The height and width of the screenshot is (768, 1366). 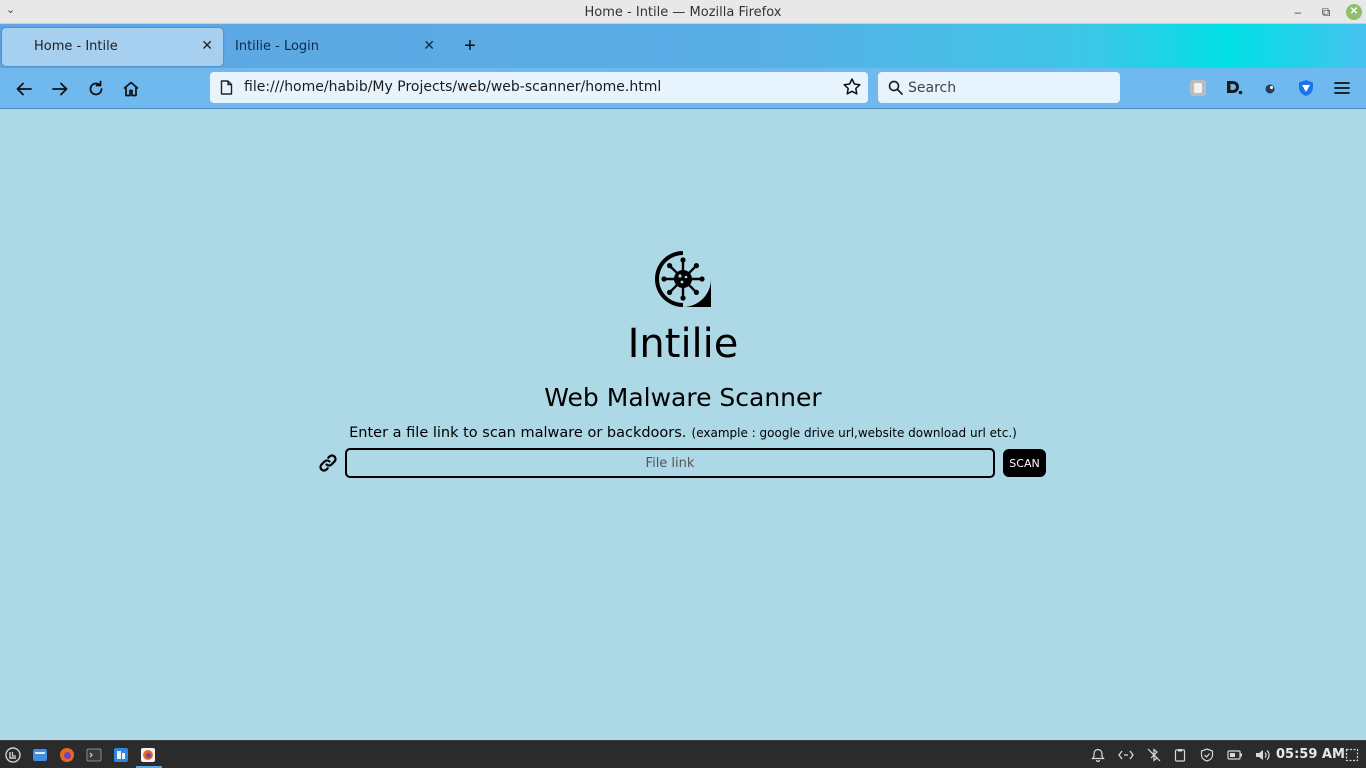 I want to click on window-titlebar: ⌄ Home - Intile — Mozilla Firefox – ⧉ ✕, so click(x=683, y=12).